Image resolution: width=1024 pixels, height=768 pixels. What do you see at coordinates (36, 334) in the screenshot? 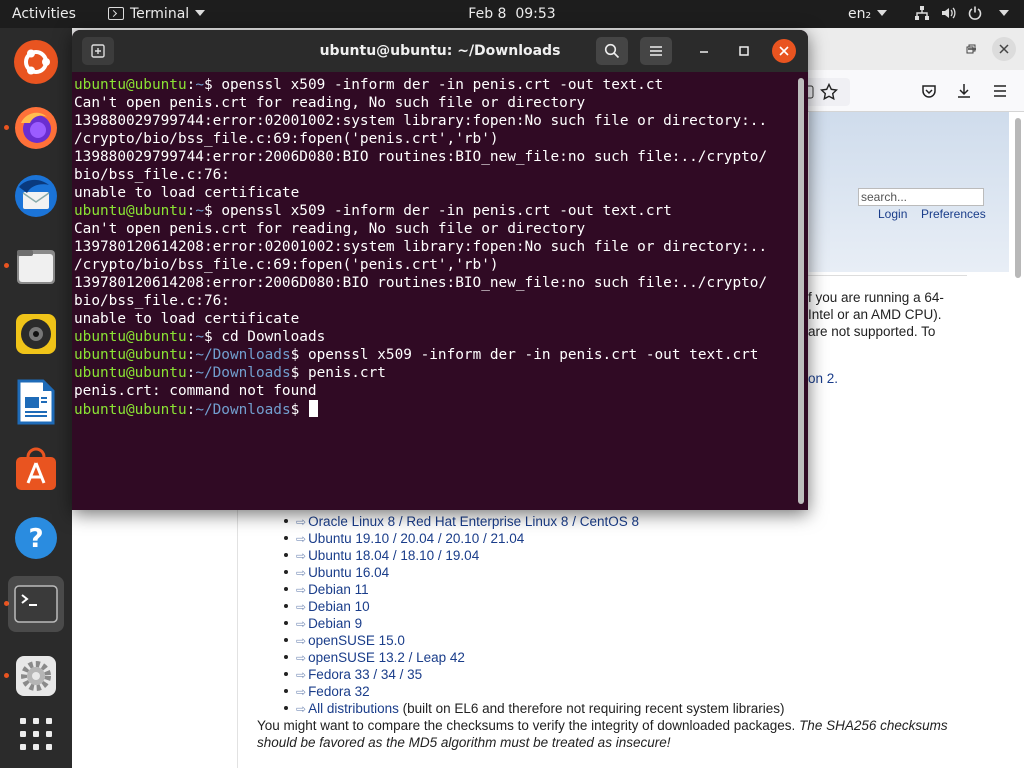
I see `dock-rhythmbox` at bounding box center [36, 334].